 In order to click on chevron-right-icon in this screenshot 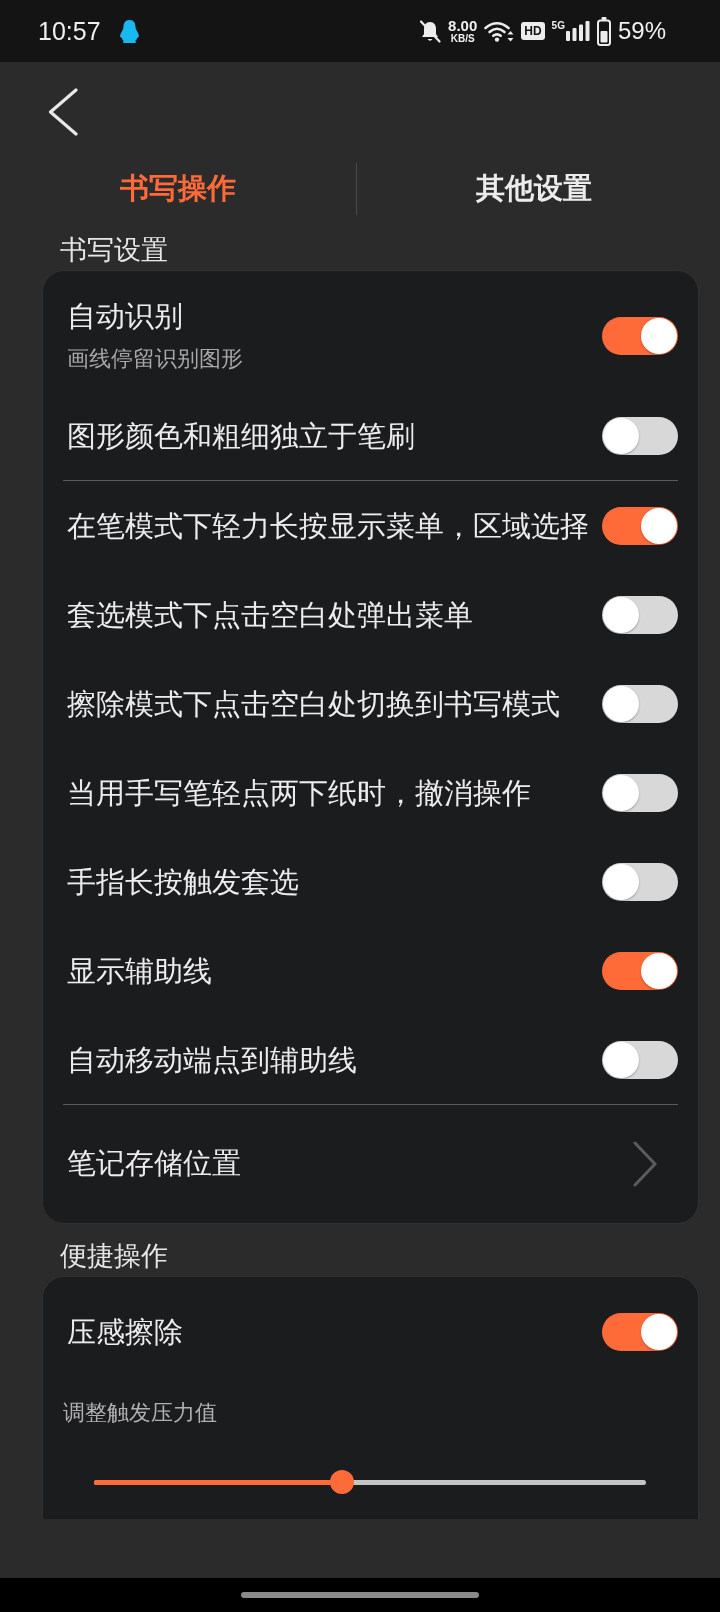, I will do `click(645, 1164)`.